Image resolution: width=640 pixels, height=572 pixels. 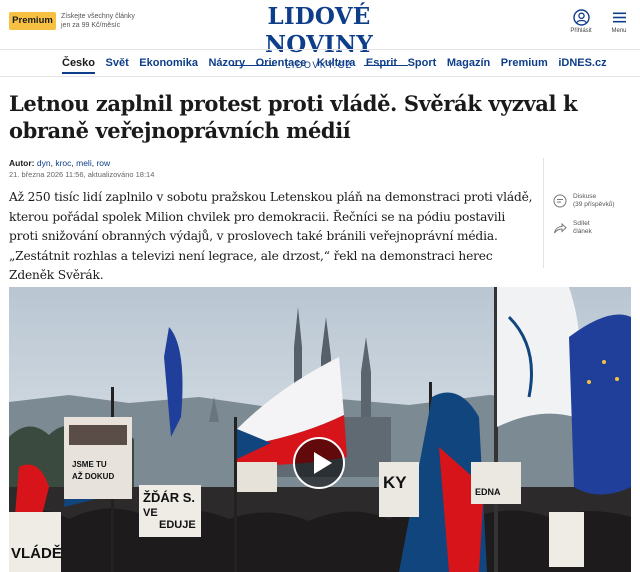 I want to click on user-icon, so click(x=581, y=17).